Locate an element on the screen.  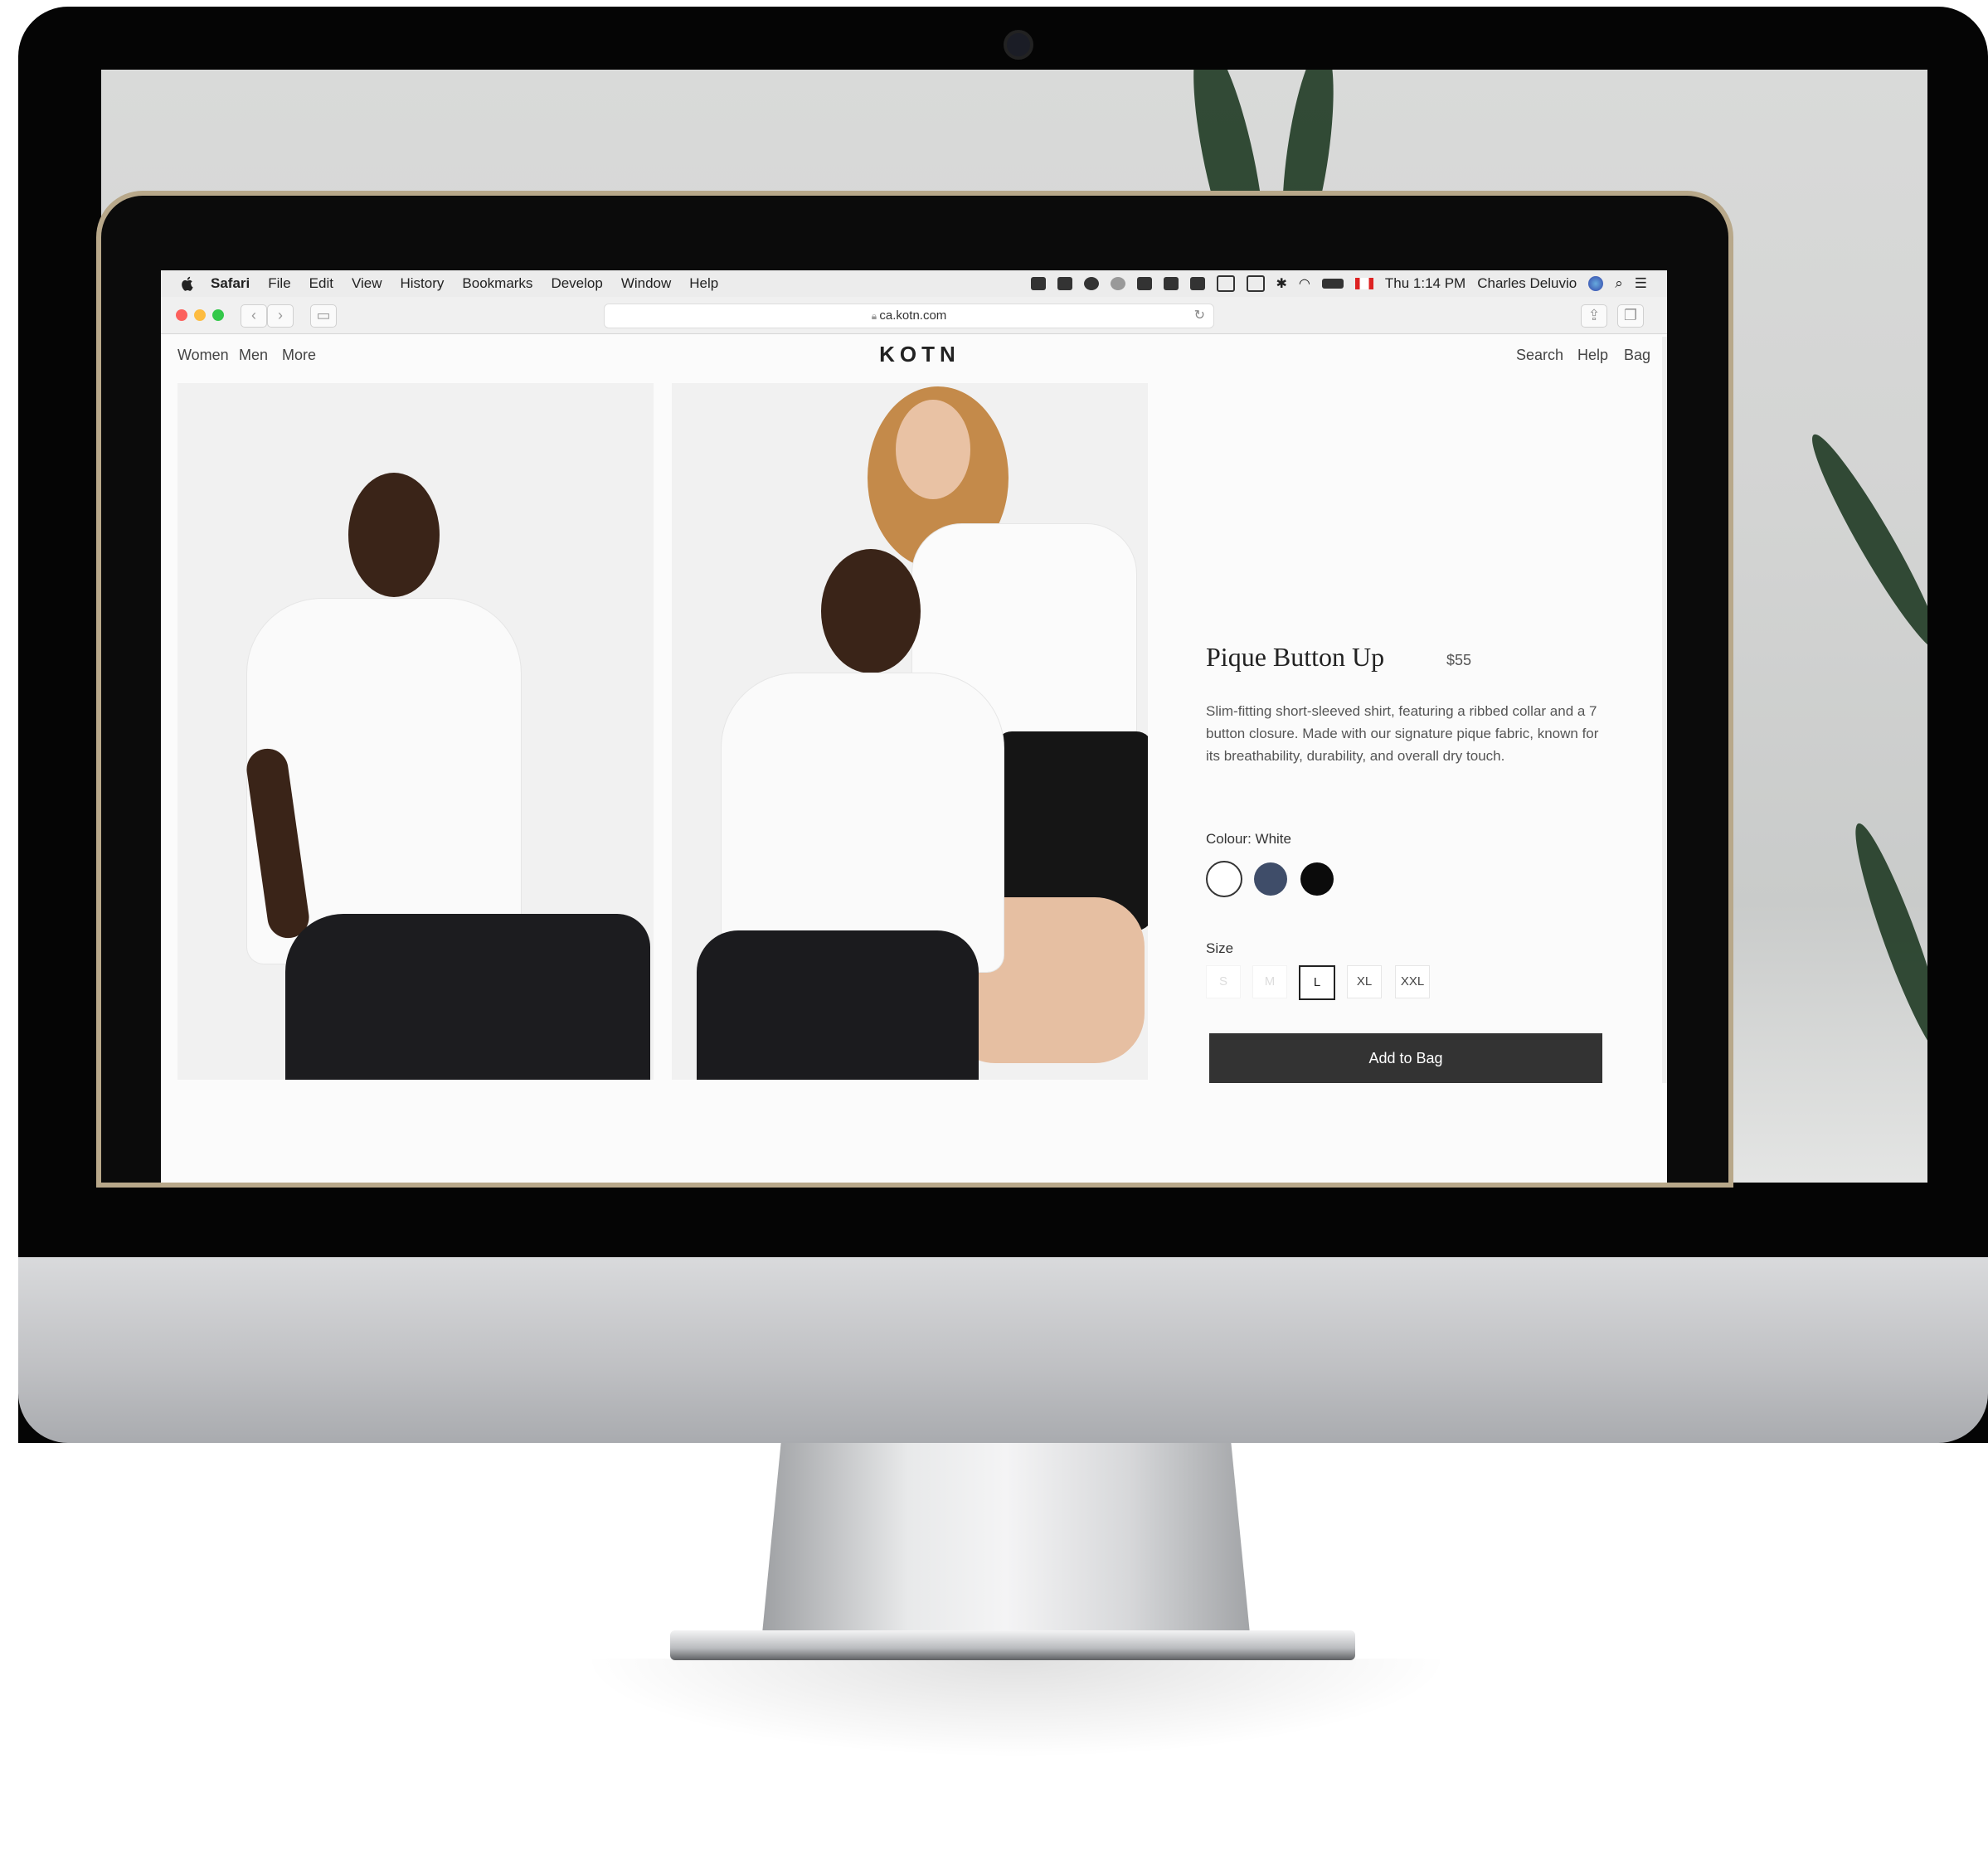
nav-help: Help is located at coordinates (1592, 355).